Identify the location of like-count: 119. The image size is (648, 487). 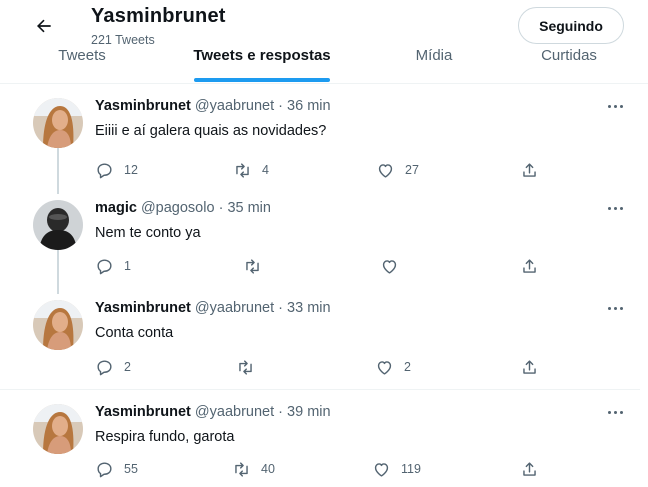
(411, 469).